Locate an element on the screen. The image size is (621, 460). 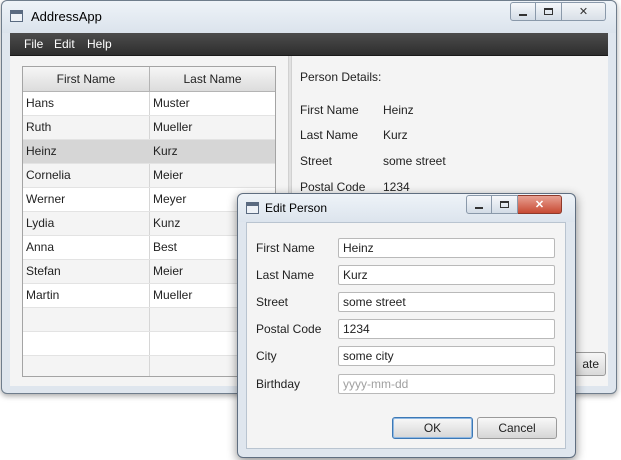
column-header-first-name: First Name is located at coordinates (86, 79).